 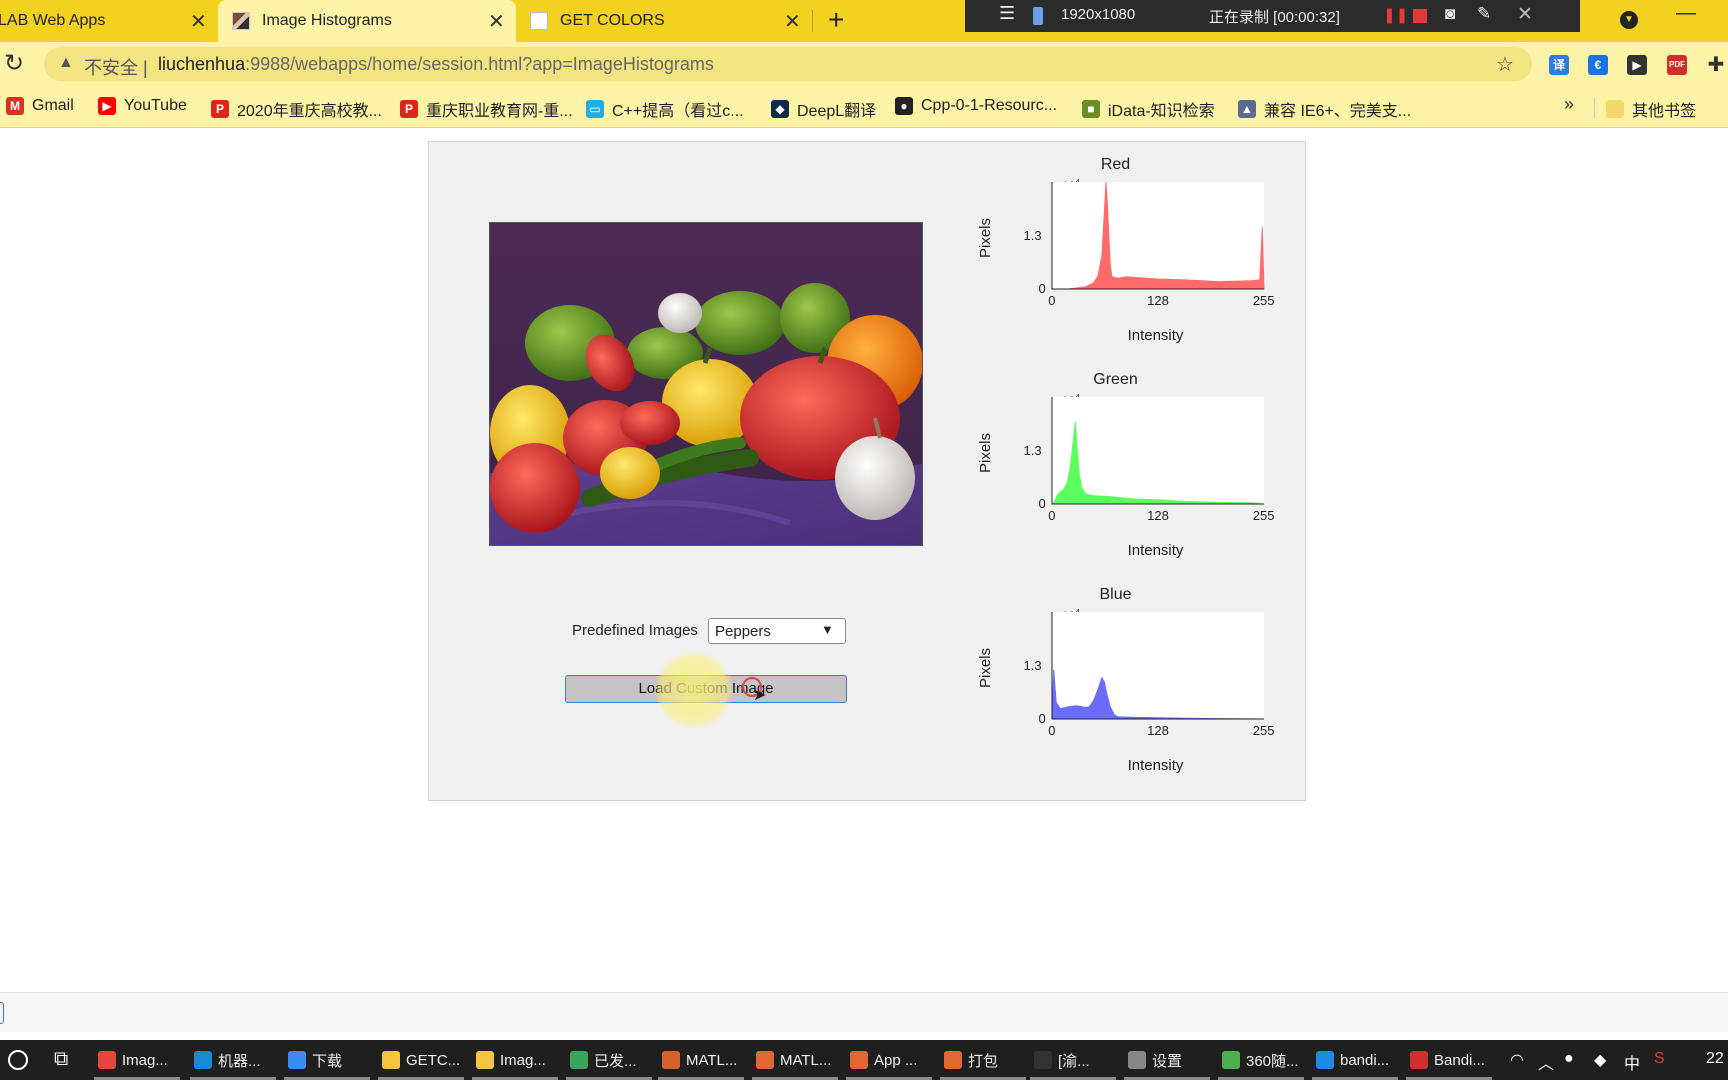 What do you see at coordinates (1091, 109) in the screenshot?
I see `idata-icon: ■` at bounding box center [1091, 109].